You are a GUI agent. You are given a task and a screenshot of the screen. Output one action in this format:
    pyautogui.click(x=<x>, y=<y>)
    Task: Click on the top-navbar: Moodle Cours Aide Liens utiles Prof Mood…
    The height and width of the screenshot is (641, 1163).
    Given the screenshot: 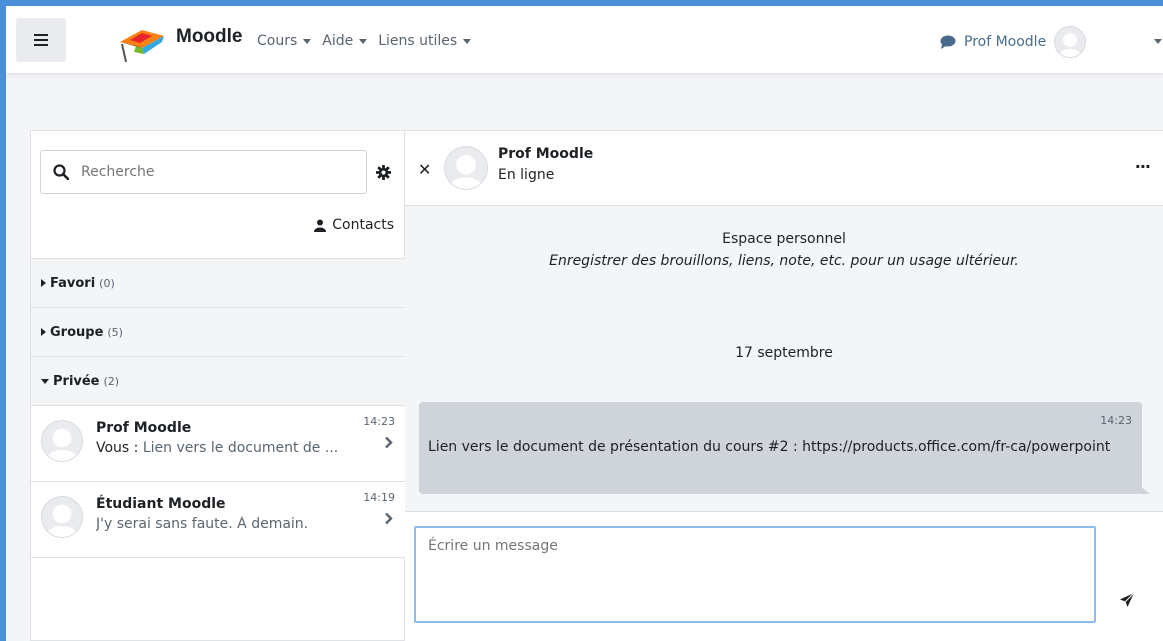 What is the action you would take?
    pyautogui.click(x=584, y=40)
    